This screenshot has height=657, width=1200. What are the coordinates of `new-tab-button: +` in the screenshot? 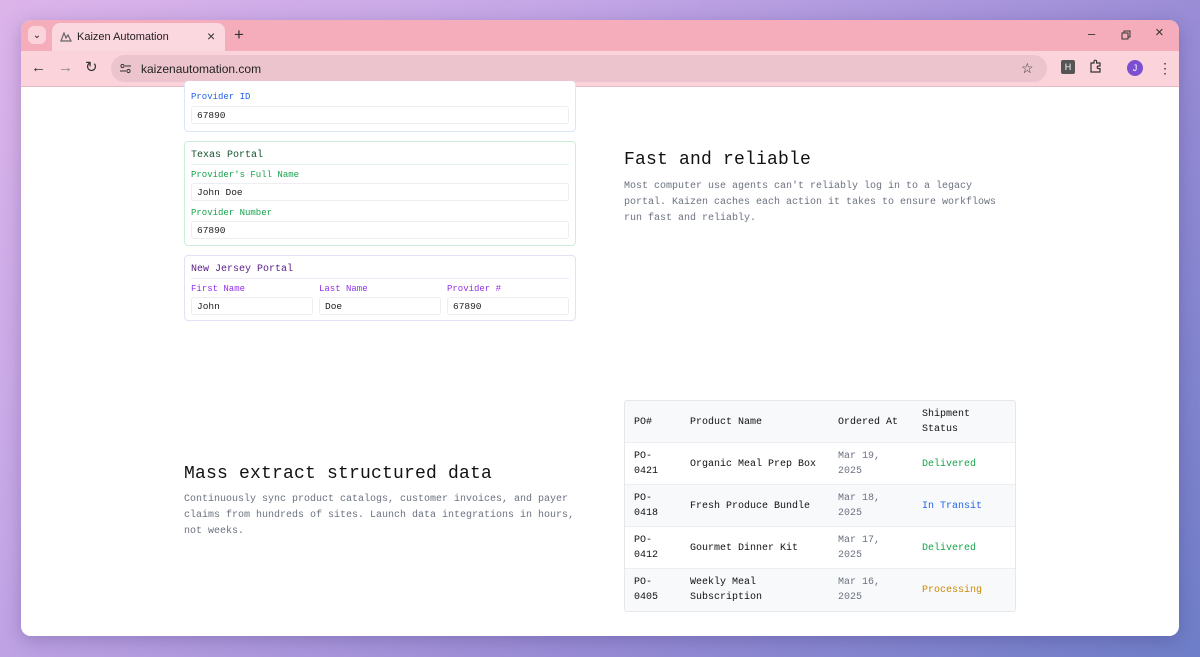 It's located at (239, 35).